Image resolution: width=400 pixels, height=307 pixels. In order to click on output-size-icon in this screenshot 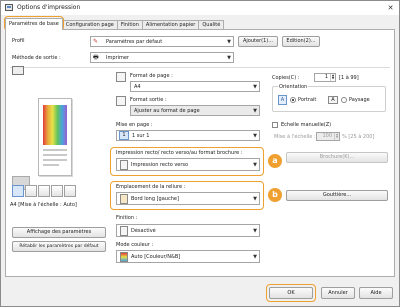, I will do `click(121, 101)`.